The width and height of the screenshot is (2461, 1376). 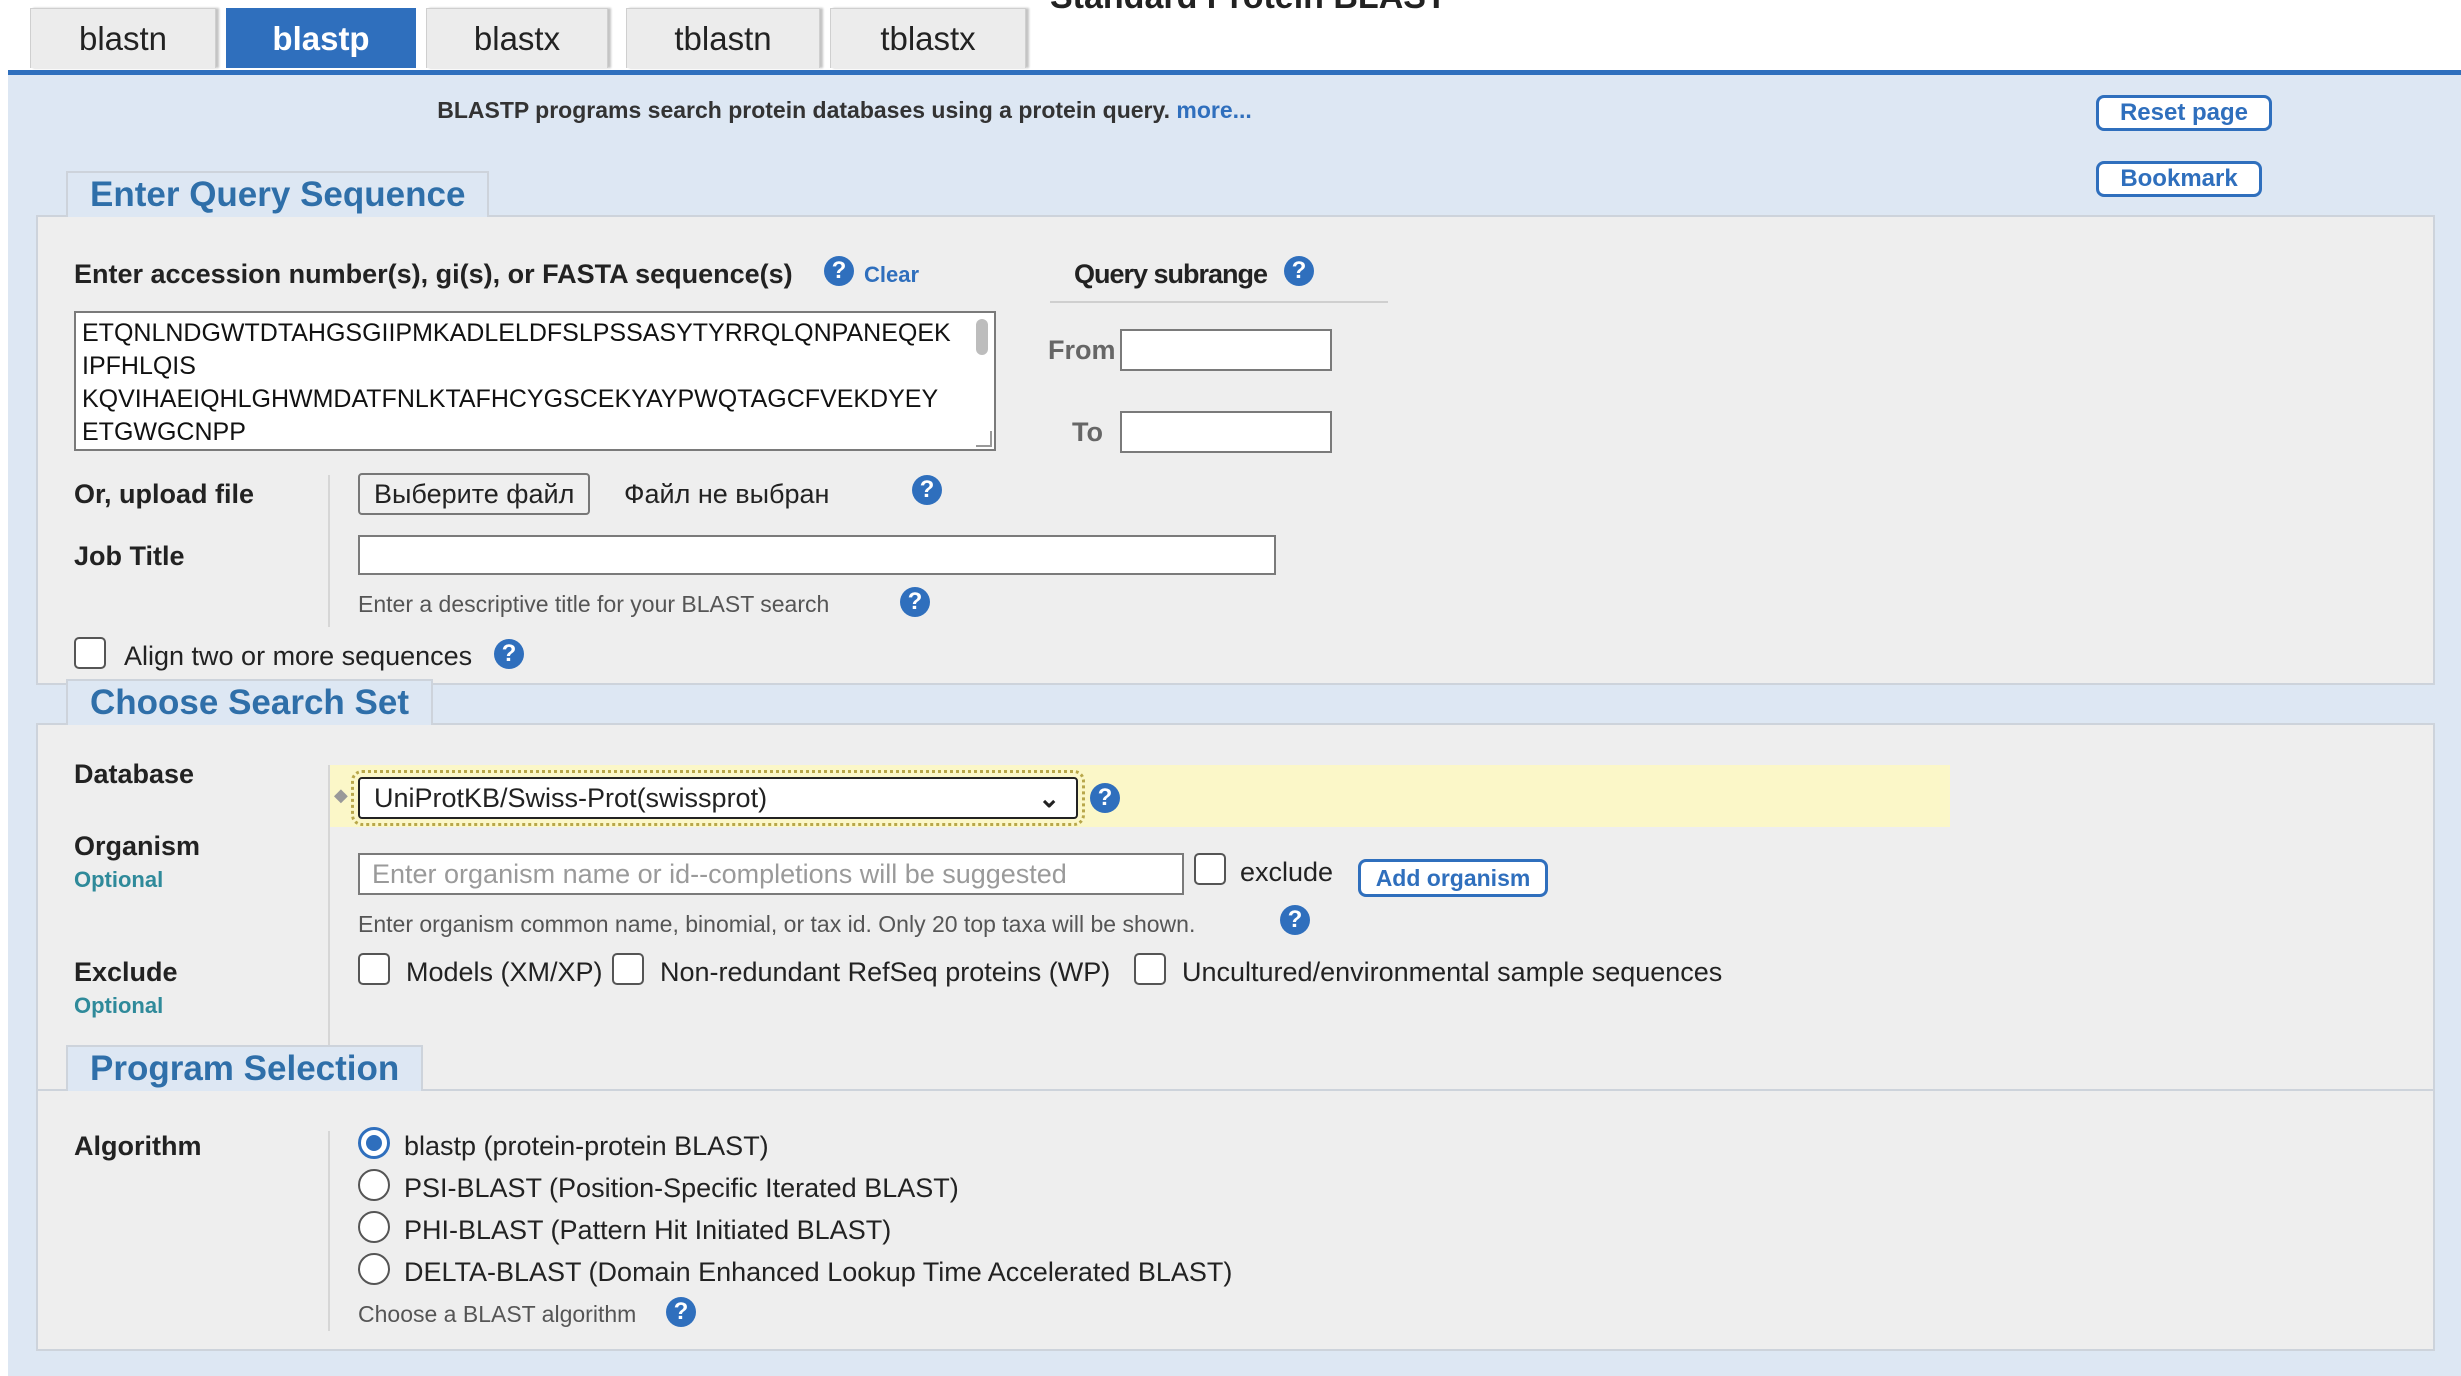 I want to click on exclude-organism-checkbox, so click(x=1210, y=869).